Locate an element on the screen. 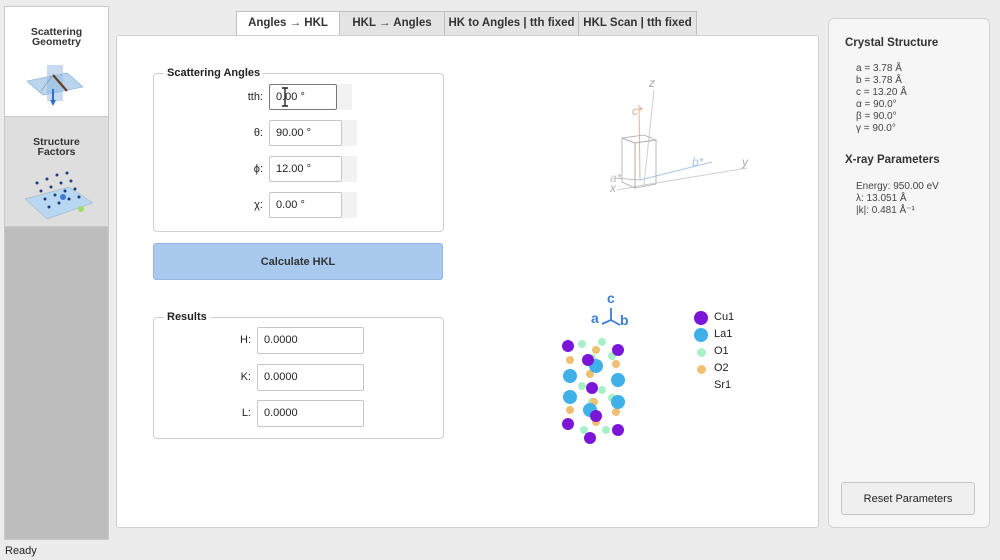 The height and width of the screenshot is (560, 1000). l-label: L: is located at coordinates (246, 413).